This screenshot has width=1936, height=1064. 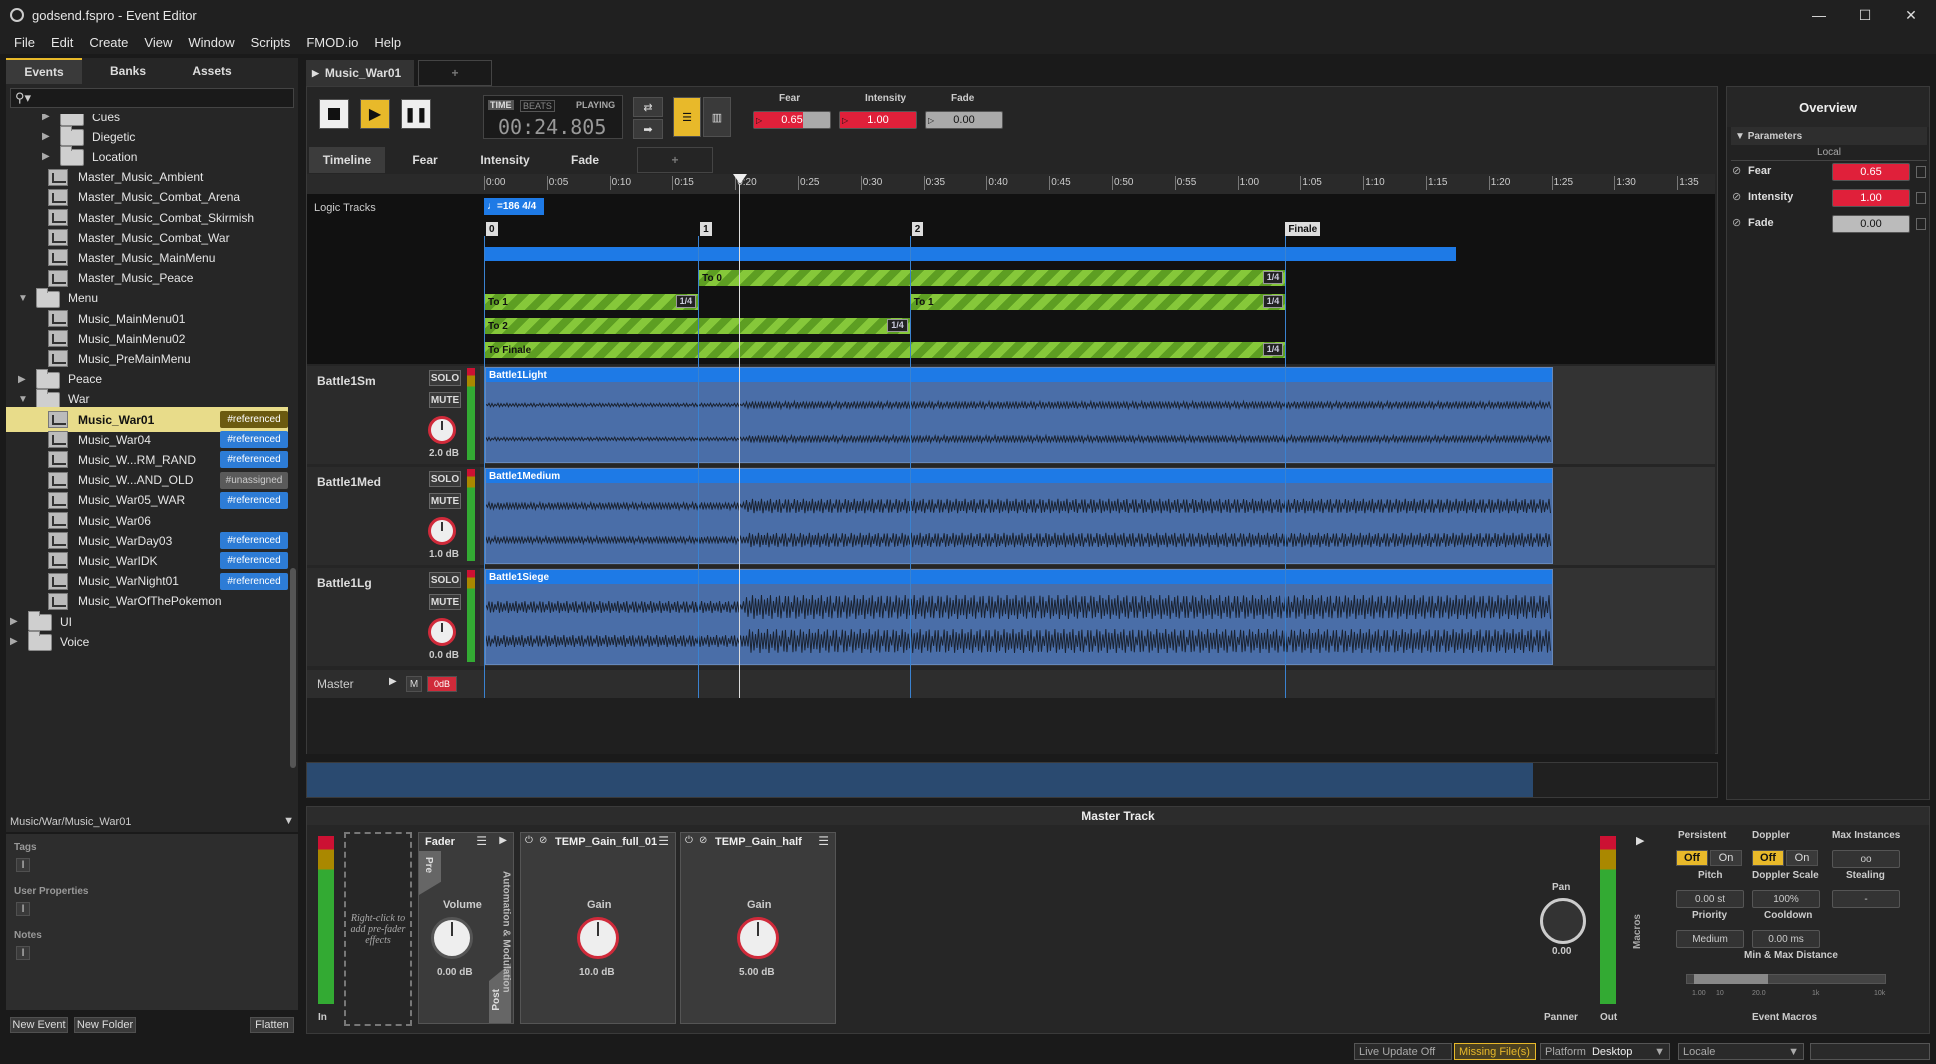 I want to click on pan-knob, so click(x=1563, y=921).